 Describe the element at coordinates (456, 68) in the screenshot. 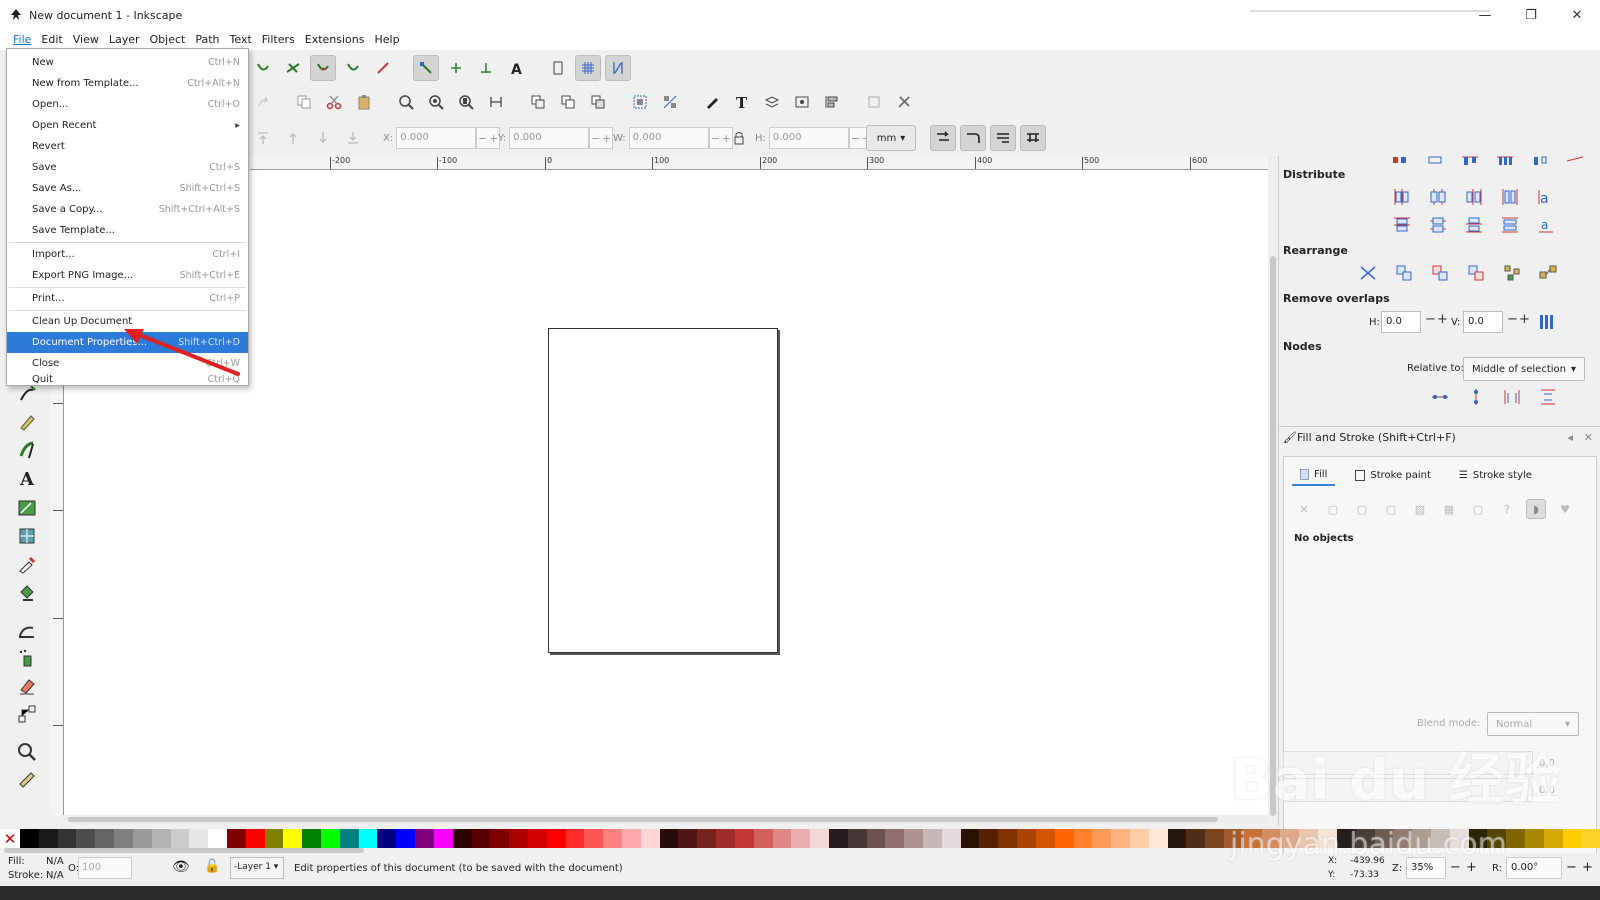

I see `snap-center-icon` at that location.